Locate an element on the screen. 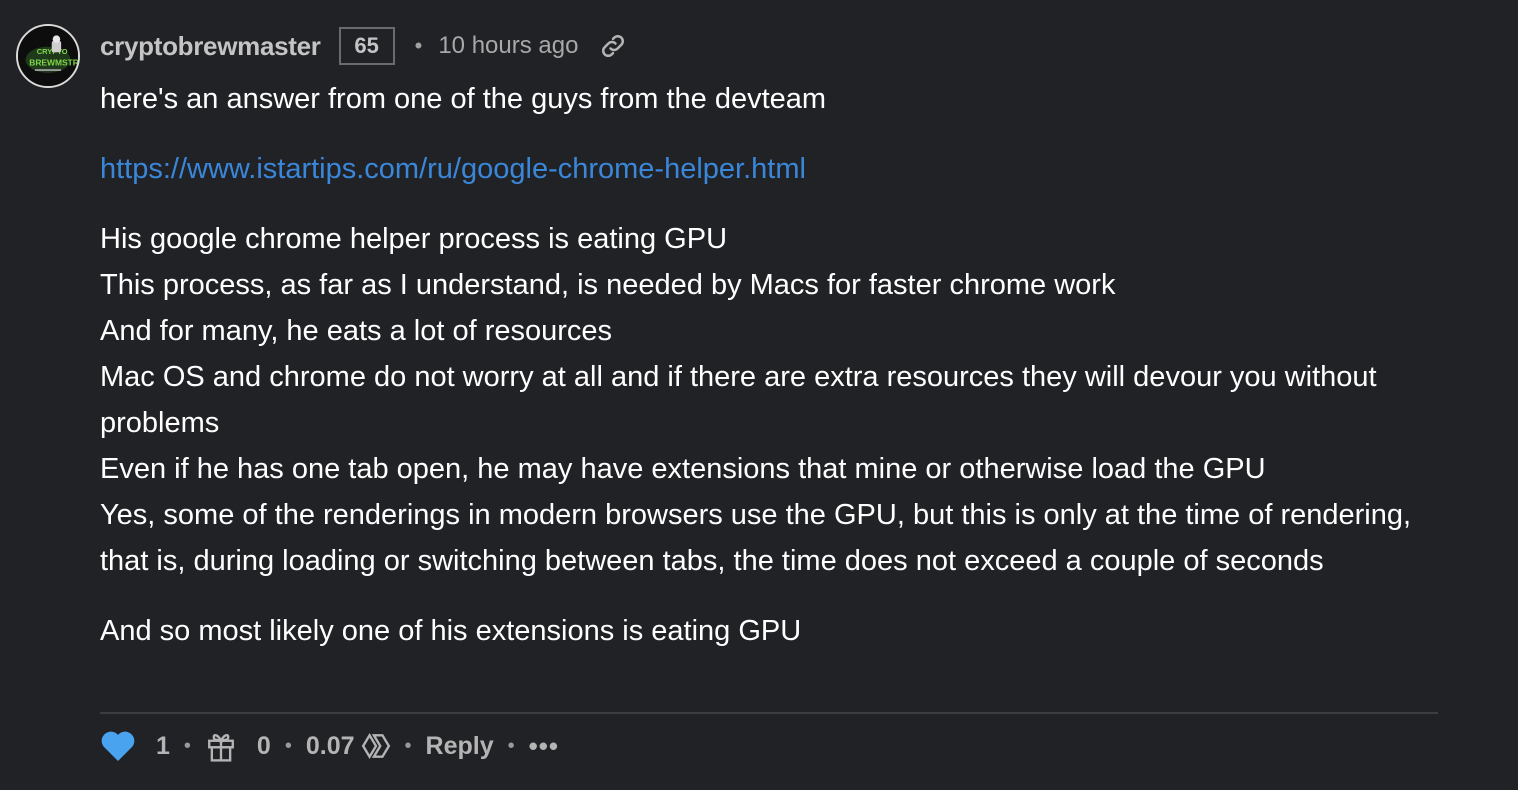 This screenshot has width=1518, height=790. link-icon is located at coordinates (613, 46).